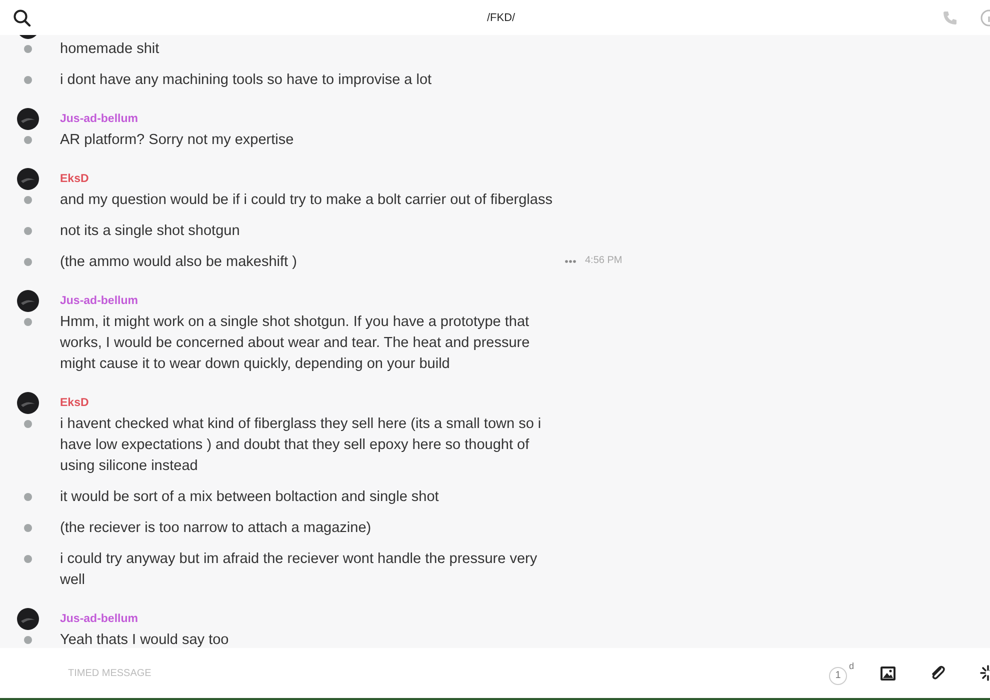 Image resolution: width=990 pixels, height=700 pixels. I want to click on message-text: and my question would be if i could try to make a bolt carrier out of fiberglass, so click(307, 200).